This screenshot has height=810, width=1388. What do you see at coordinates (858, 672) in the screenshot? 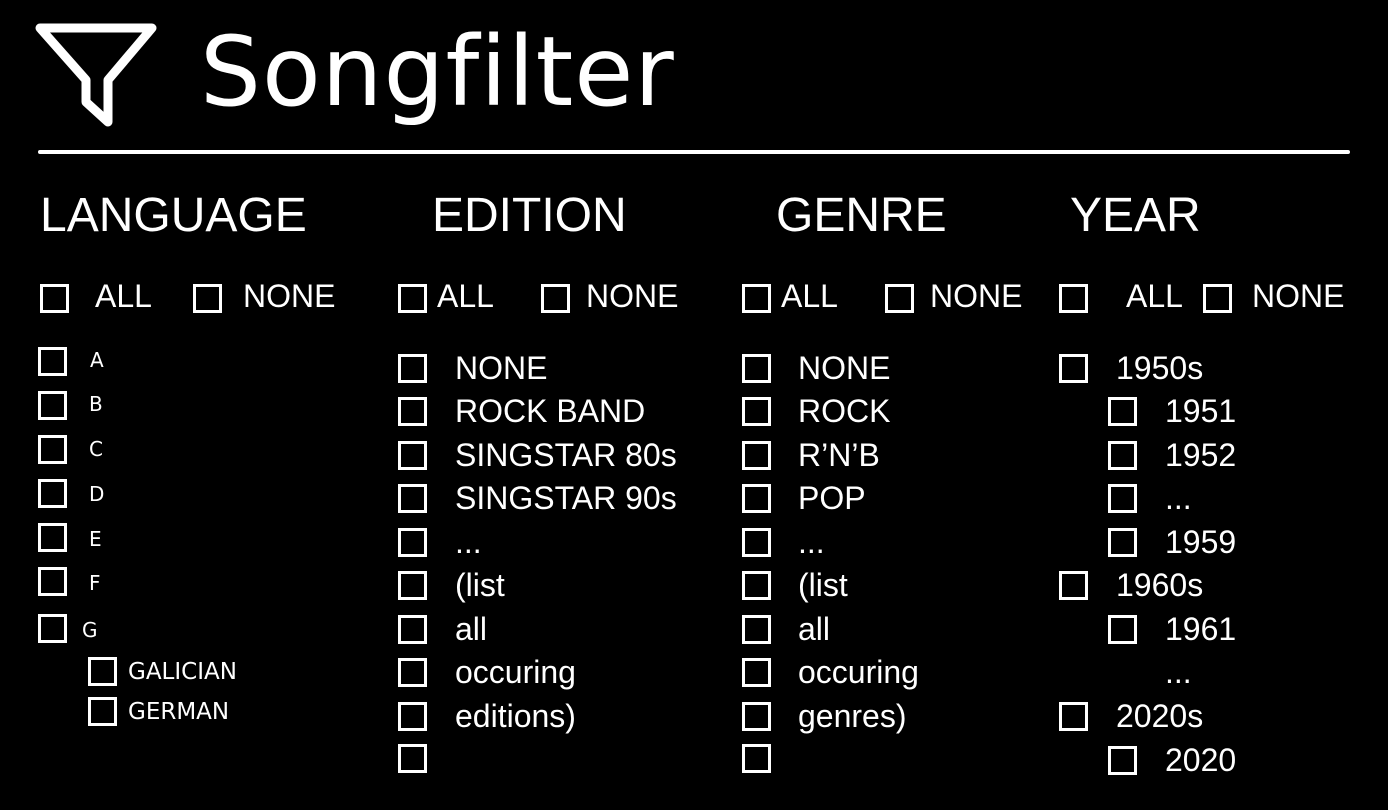
I see `genre-item-label: occuring` at bounding box center [858, 672].